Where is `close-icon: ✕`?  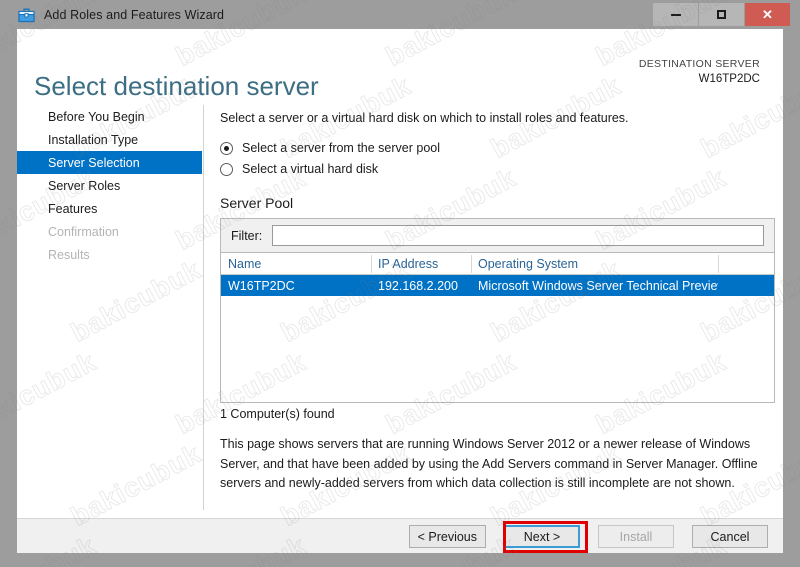
close-icon: ✕ is located at coordinates (767, 14).